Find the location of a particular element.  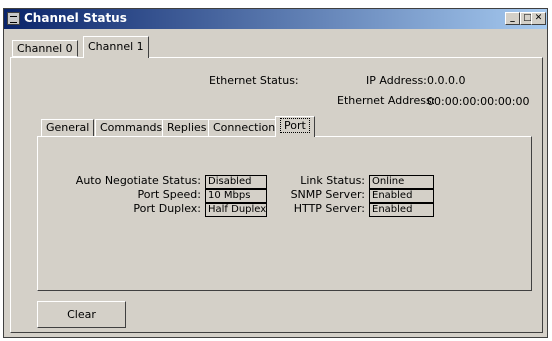

close-button: ✕ is located at coordinates (538, 18).